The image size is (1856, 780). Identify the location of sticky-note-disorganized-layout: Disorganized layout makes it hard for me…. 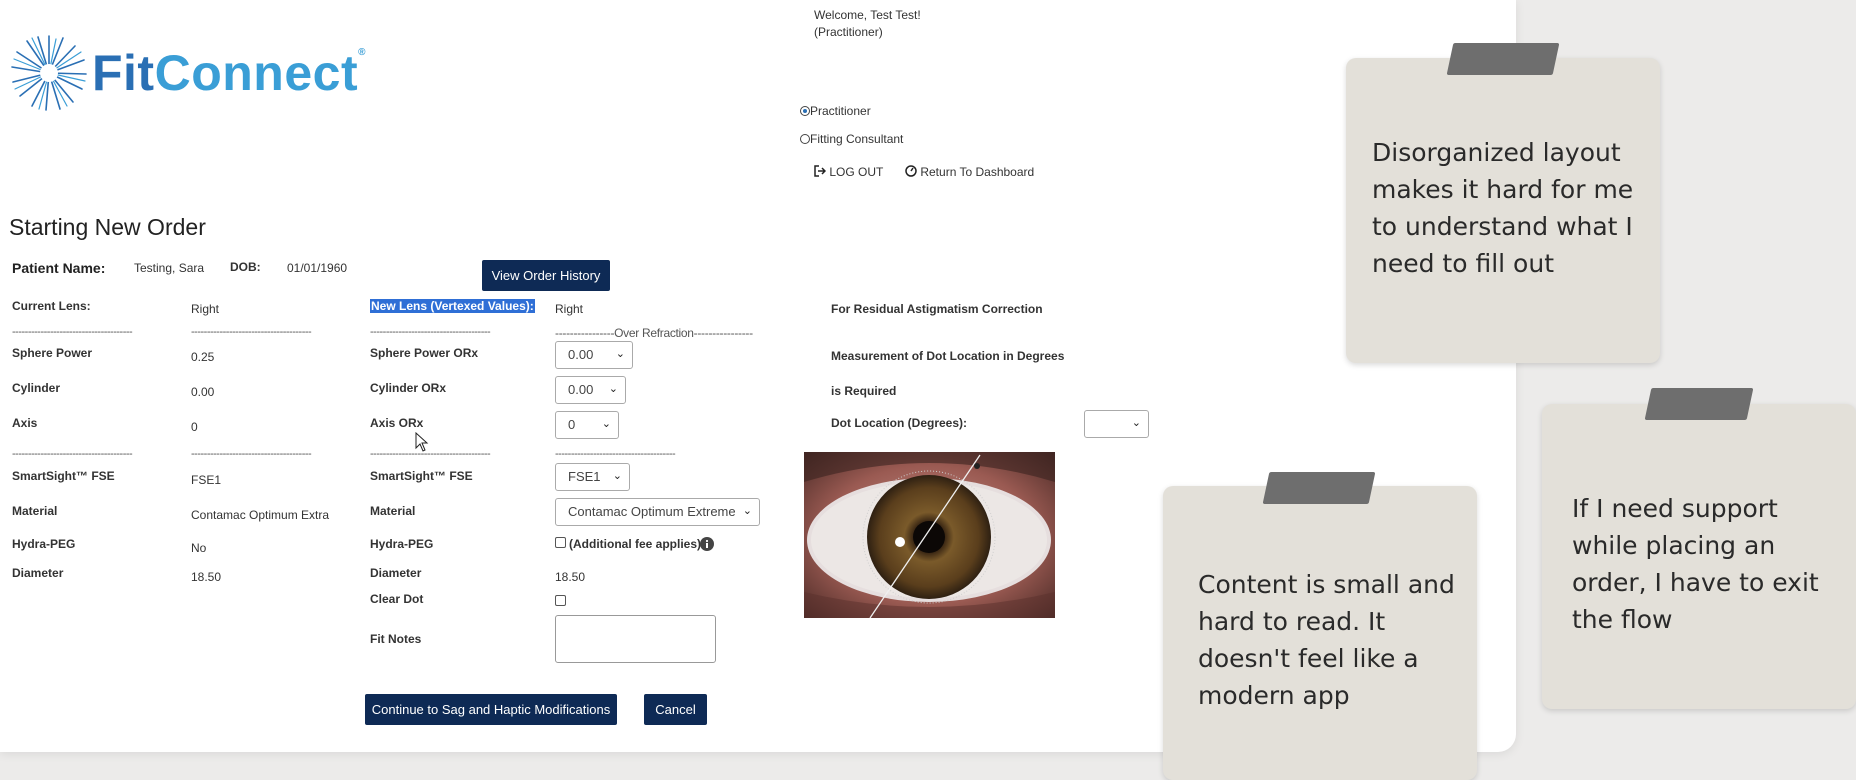
(1503, 210).